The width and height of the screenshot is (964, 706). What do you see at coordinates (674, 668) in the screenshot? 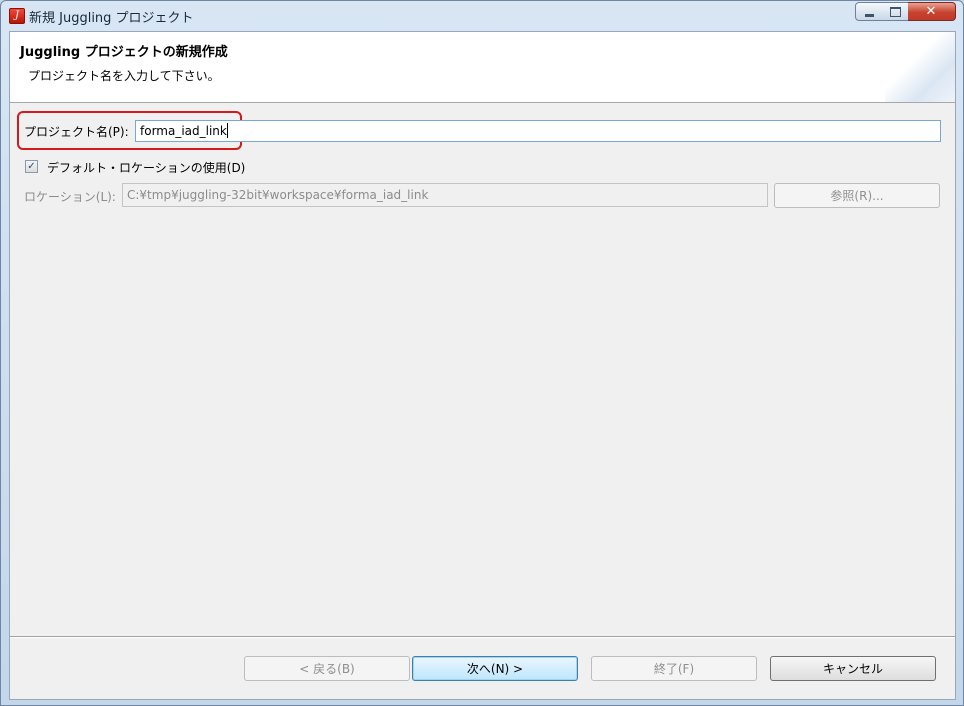
I see `finish-button: 終了(F)` at bounding box center [674, 668].